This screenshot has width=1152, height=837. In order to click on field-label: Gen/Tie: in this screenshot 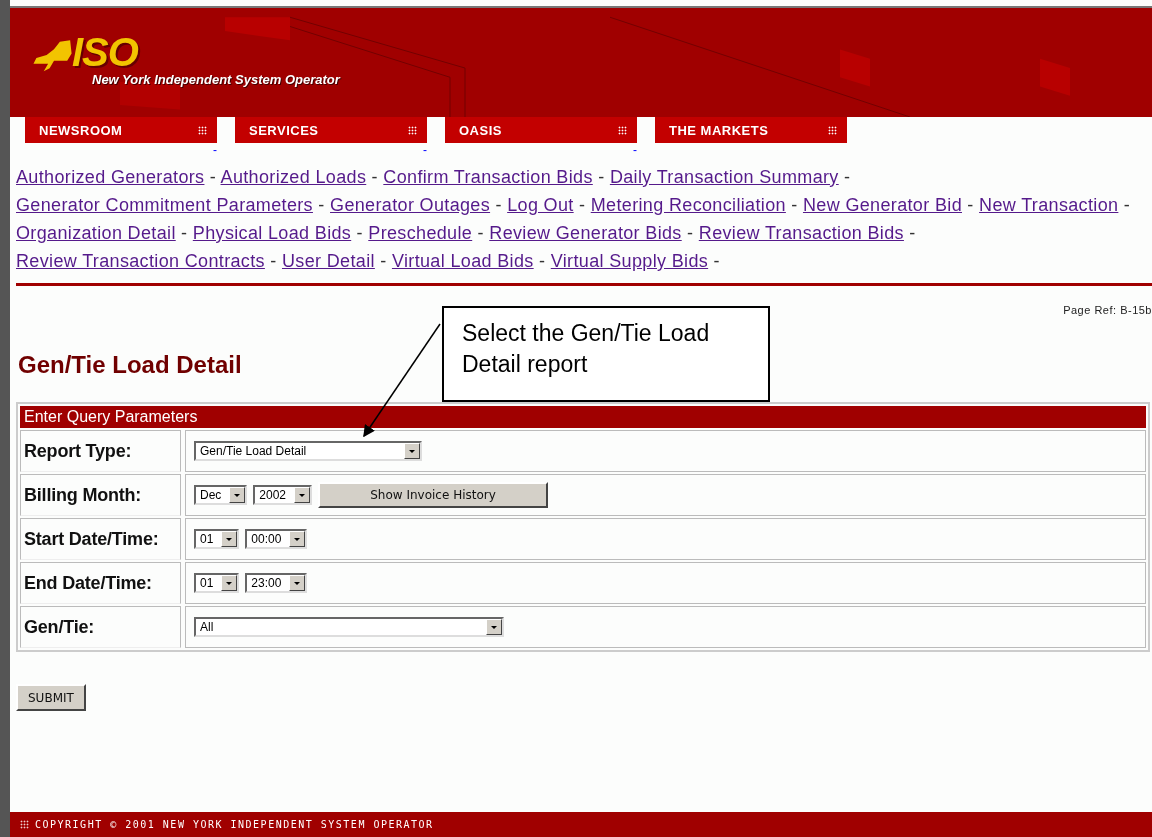, I will do `click(100, 627)`.